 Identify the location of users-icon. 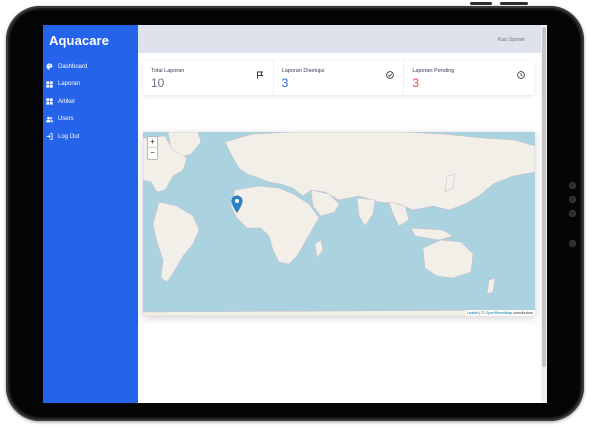
(49, 119).